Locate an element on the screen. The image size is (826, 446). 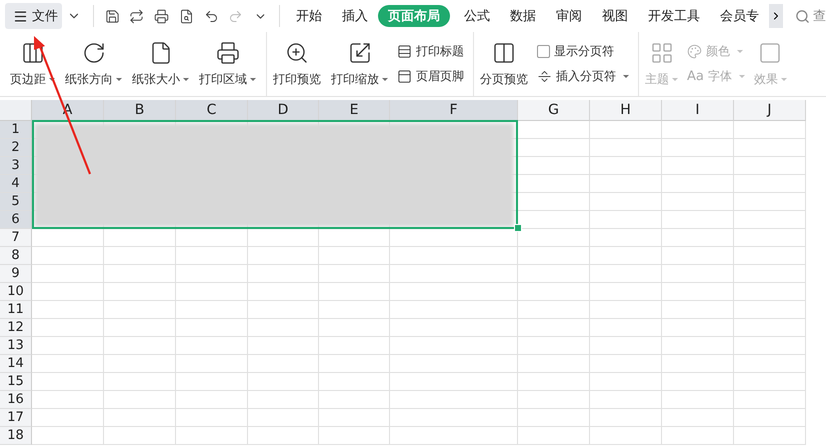
row-header: 17 is located at coordinates (16, 418).